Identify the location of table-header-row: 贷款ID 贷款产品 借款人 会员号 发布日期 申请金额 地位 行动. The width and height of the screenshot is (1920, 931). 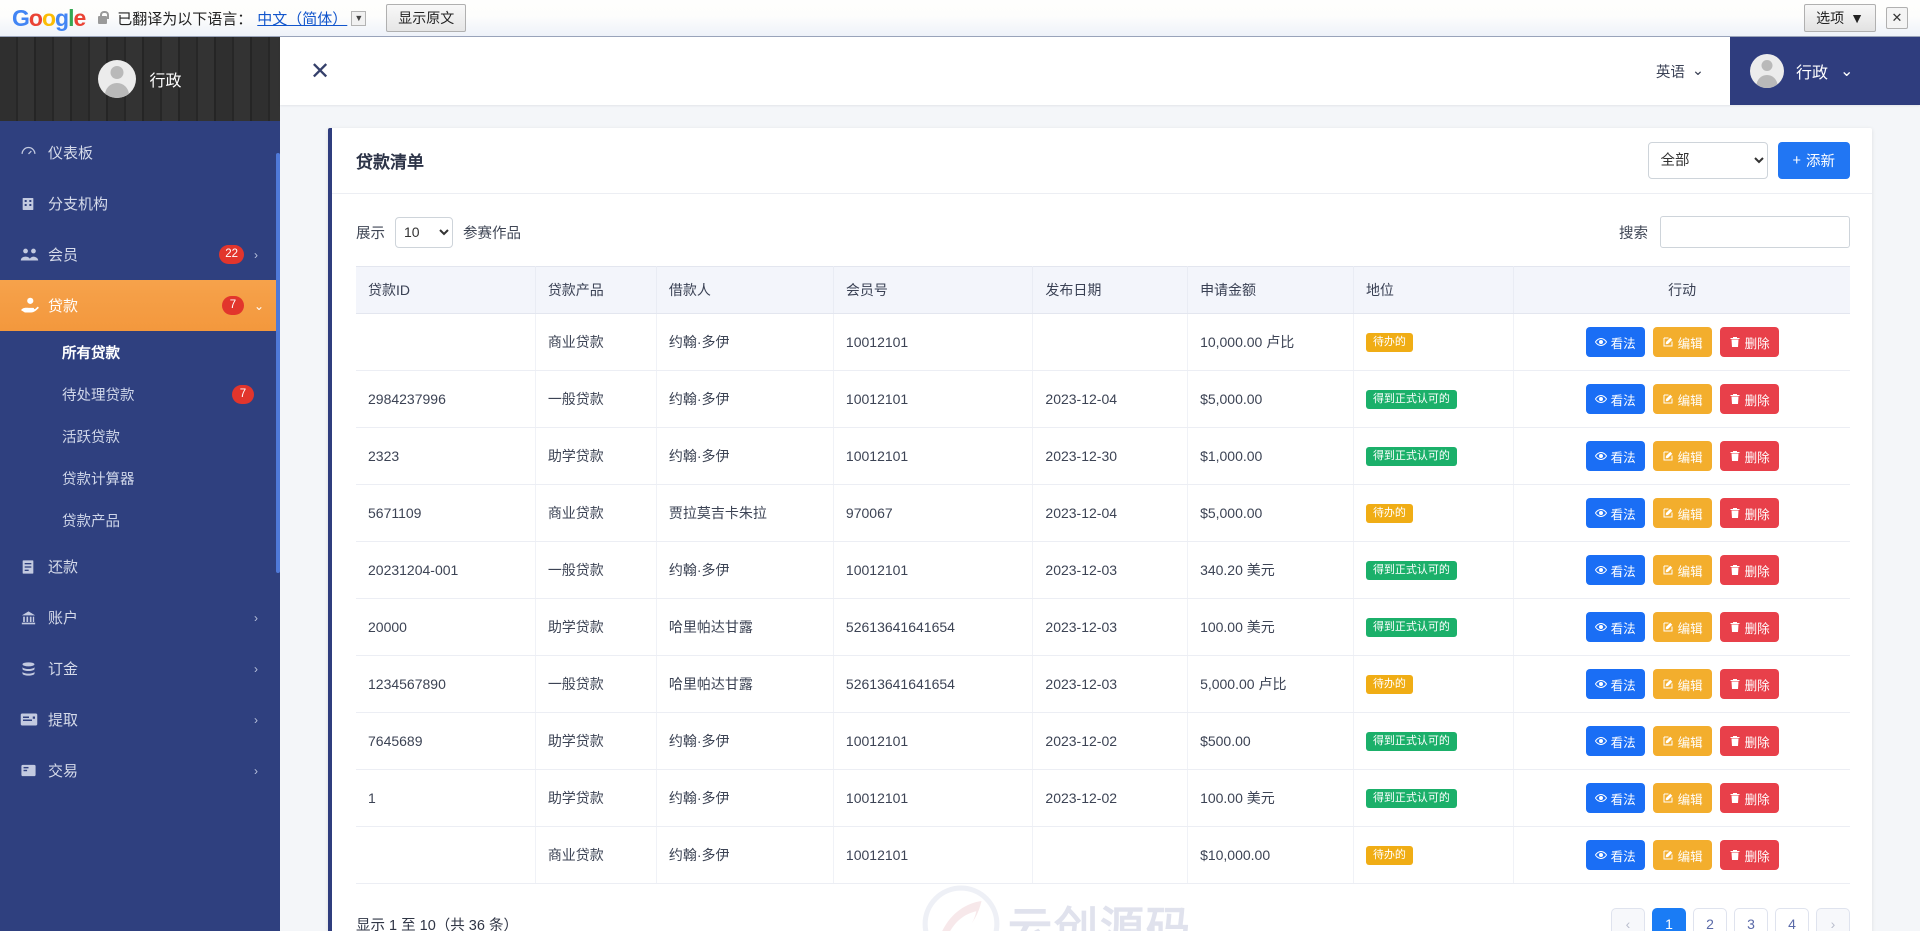
(1103, 290).